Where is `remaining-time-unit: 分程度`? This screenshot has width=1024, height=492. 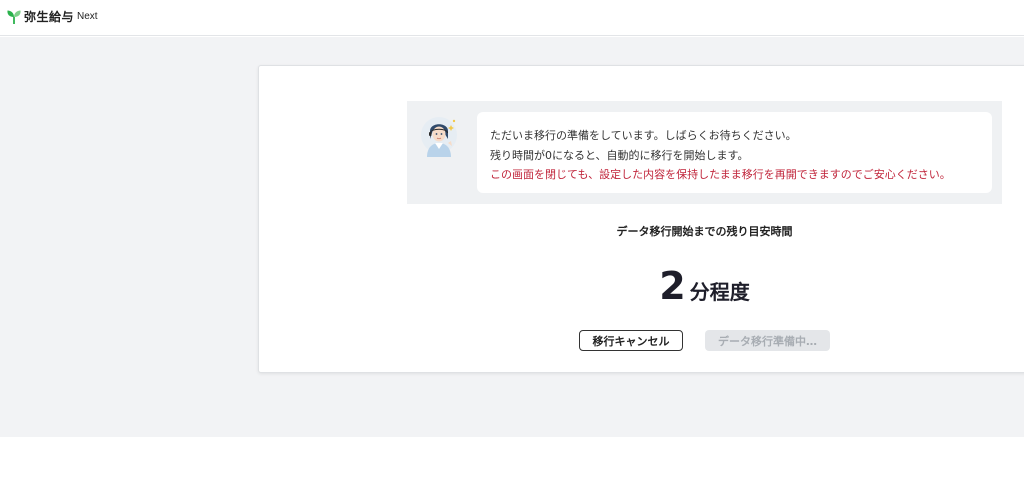 remaining-time-unit: 分程度 is located at coordinates (719, 292).